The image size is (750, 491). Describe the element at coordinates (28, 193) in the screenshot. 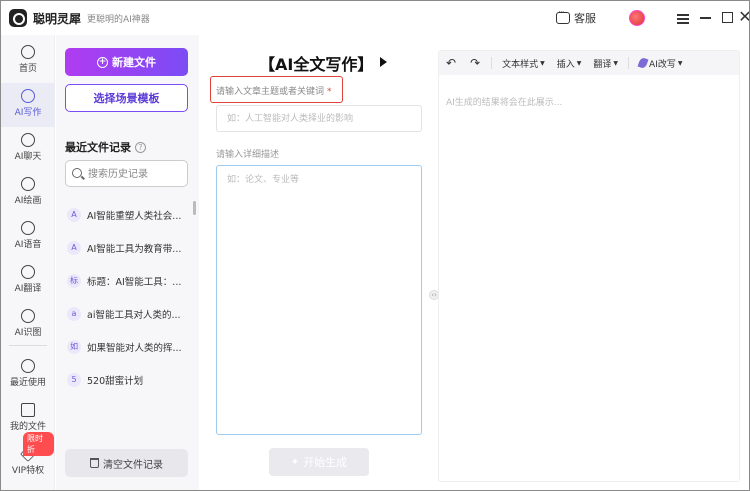

I see `nav-item-ai-paint: AI绘画` at that location.